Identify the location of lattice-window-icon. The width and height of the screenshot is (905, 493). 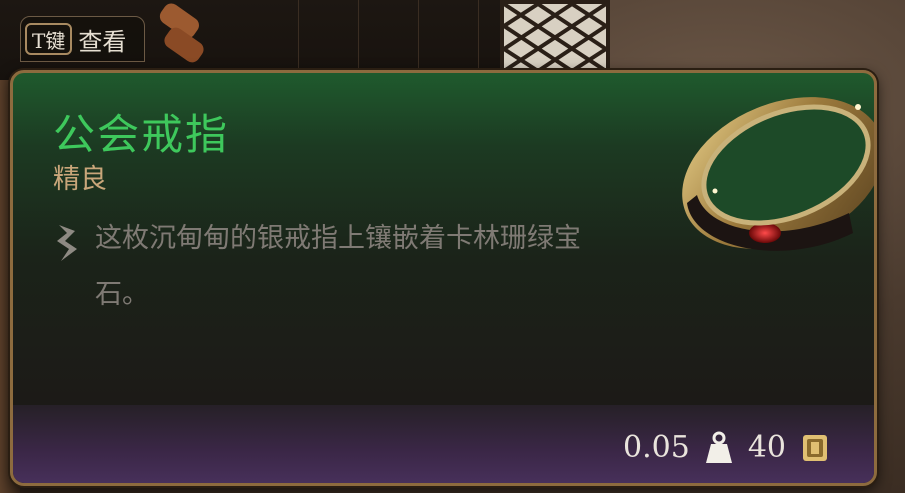
(555, 37).